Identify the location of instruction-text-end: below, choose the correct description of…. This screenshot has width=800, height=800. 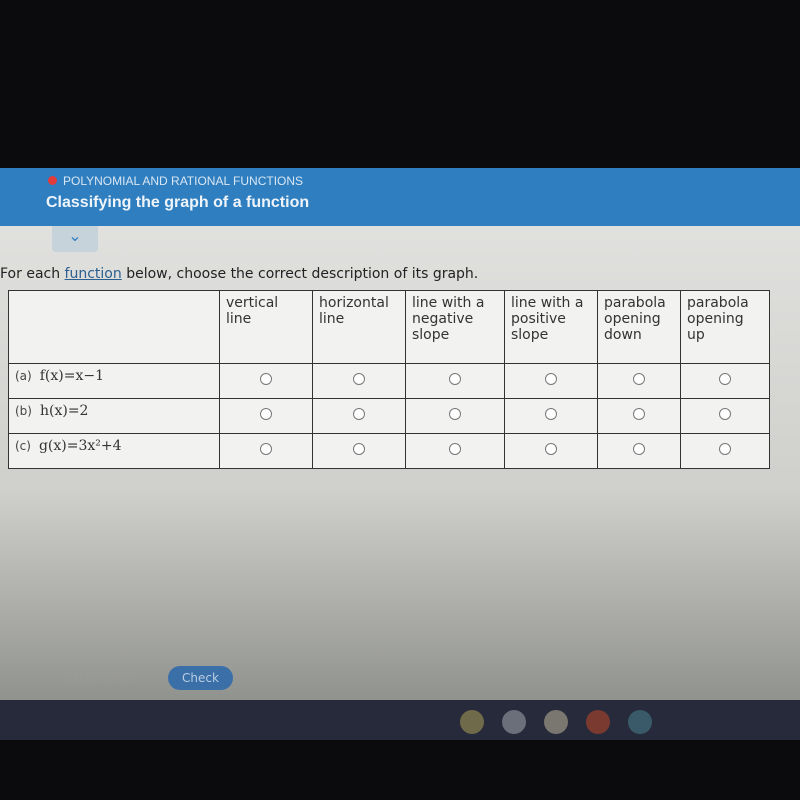
(300, 274).